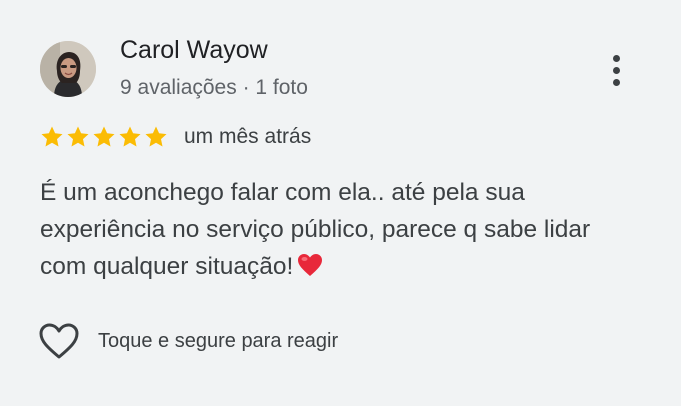 This screenshot has width=681, height=406. I want to click on heart-outline-icon, so click(59, 341).